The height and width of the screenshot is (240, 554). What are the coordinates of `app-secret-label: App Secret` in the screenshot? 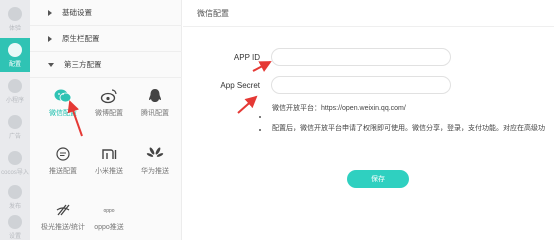 It's located at (240, 85).